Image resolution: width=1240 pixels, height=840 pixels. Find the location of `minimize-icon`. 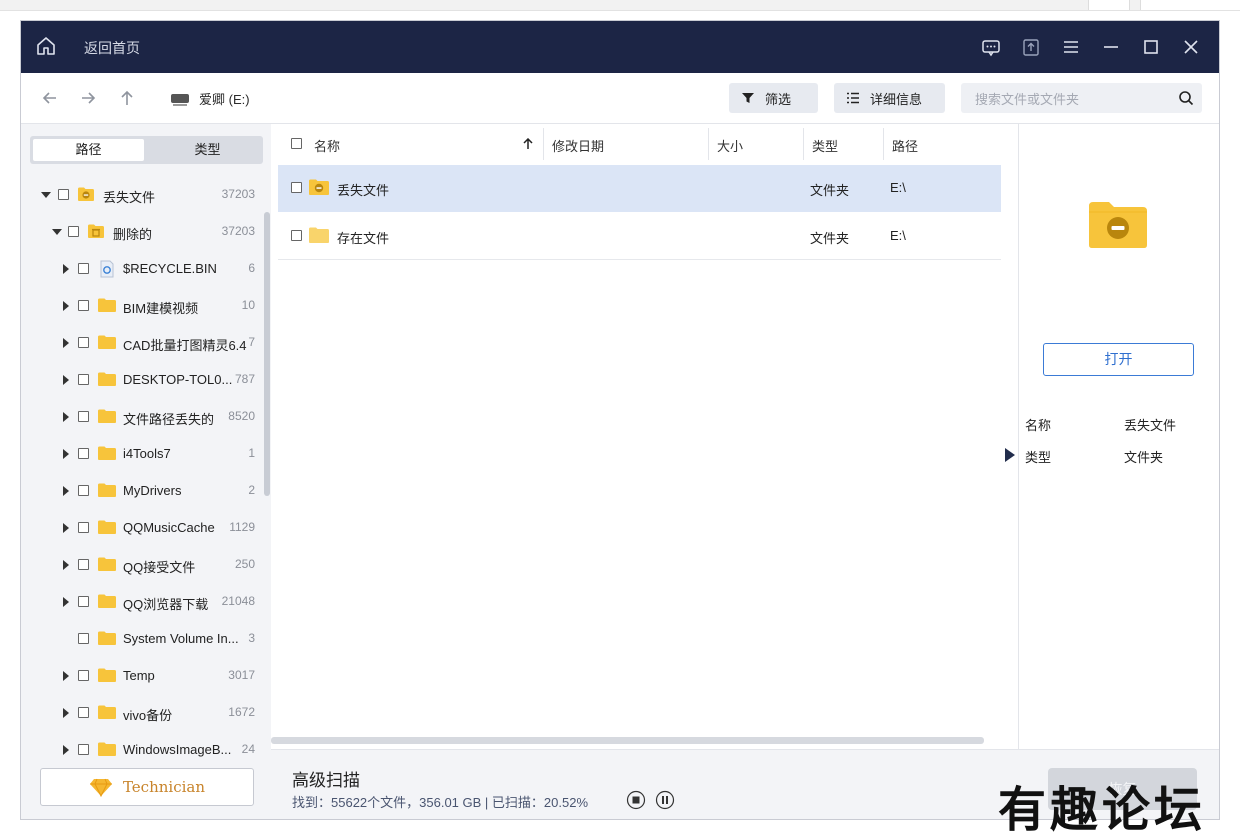

minimize-icon is located at coordinates (1111, 47).